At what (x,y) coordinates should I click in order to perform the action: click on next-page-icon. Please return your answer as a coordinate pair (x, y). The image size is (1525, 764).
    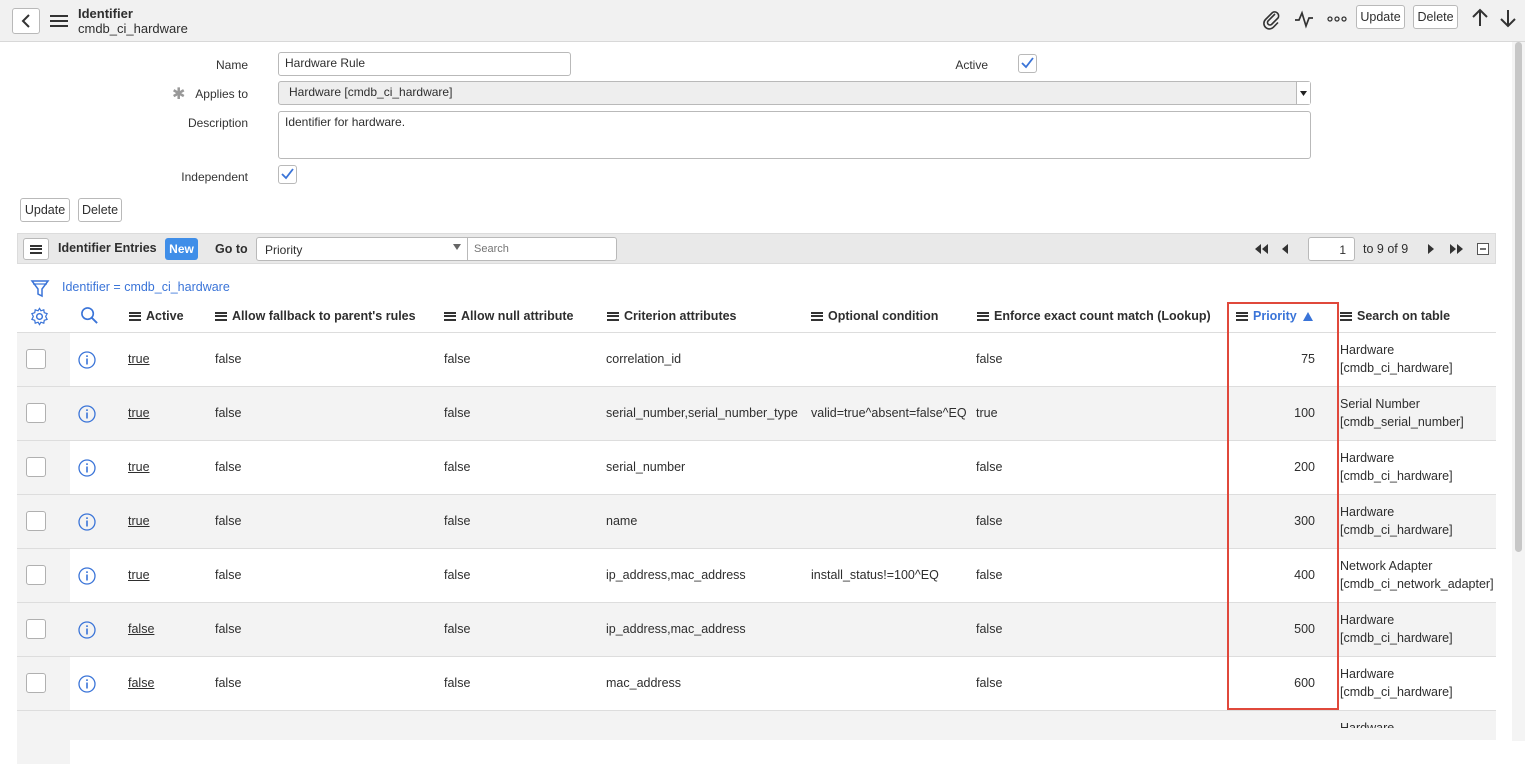
    Looking at the image, I should click on (1431, 249).